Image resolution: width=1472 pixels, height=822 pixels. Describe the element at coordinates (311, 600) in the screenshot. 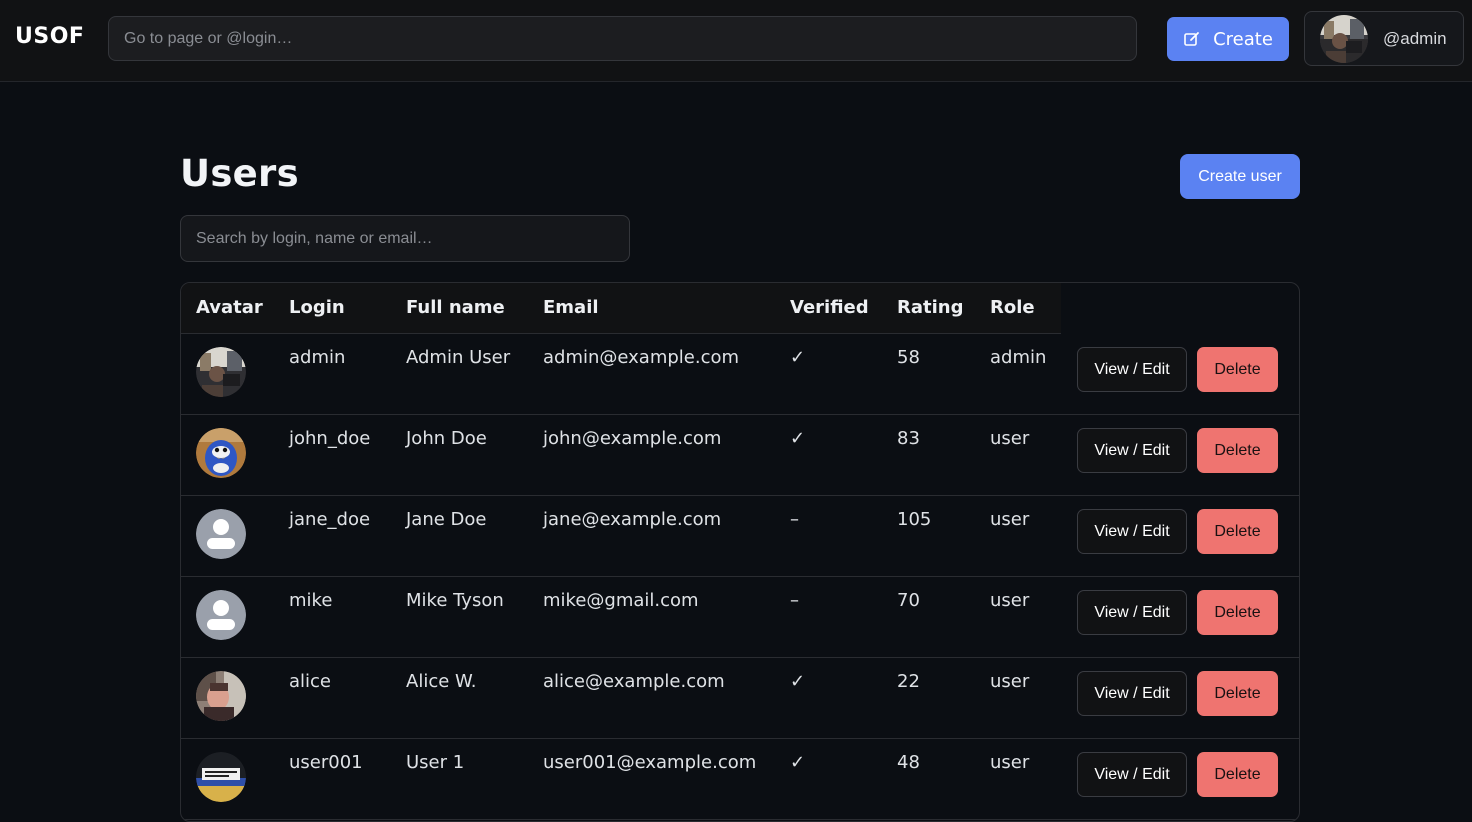

I see `cell-login: mike` at that location.